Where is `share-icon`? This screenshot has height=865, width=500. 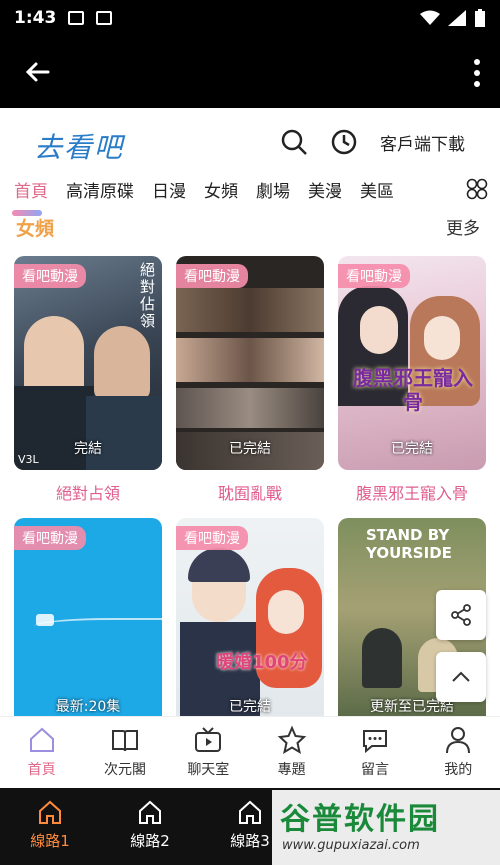
share-icon is located at coordinates (461, 615).